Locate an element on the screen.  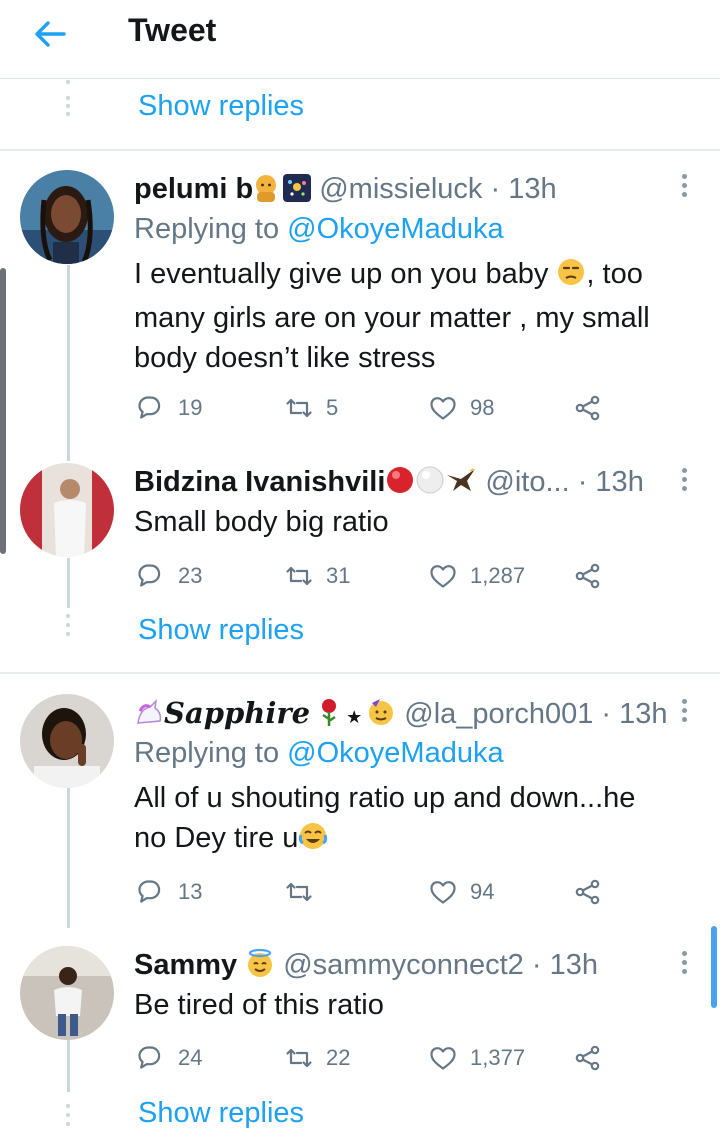
retweet-count: 5 is located at coordinates (332, 407).